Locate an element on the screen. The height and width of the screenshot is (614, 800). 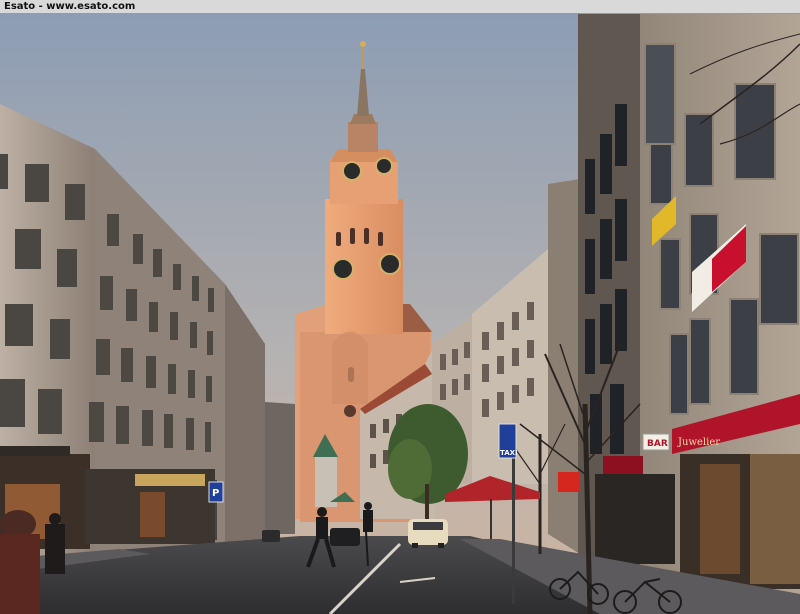
watermark-bar: Esato - www.esato.com is located at coordinates (400, 7).